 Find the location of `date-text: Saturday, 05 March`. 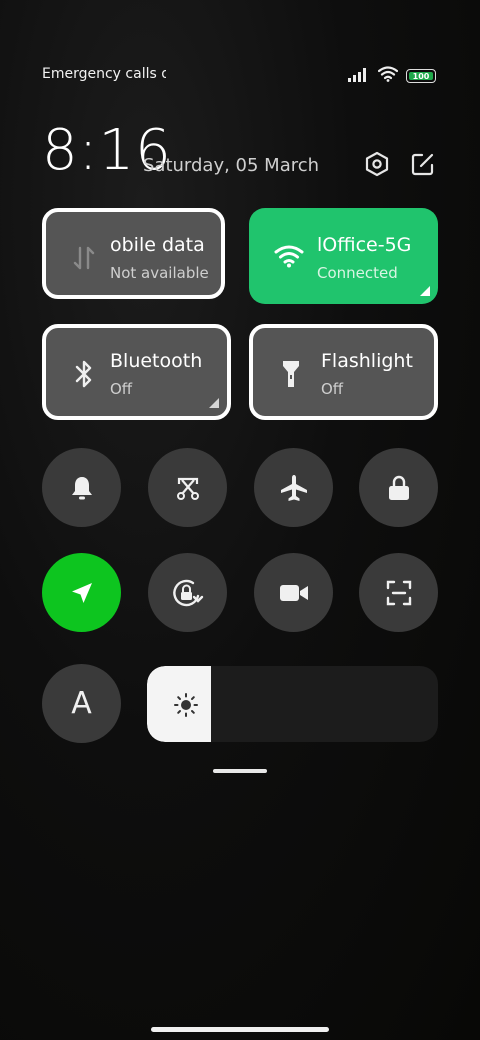

date-text: Saturday, 05 March is located at coordinates (231, 165).